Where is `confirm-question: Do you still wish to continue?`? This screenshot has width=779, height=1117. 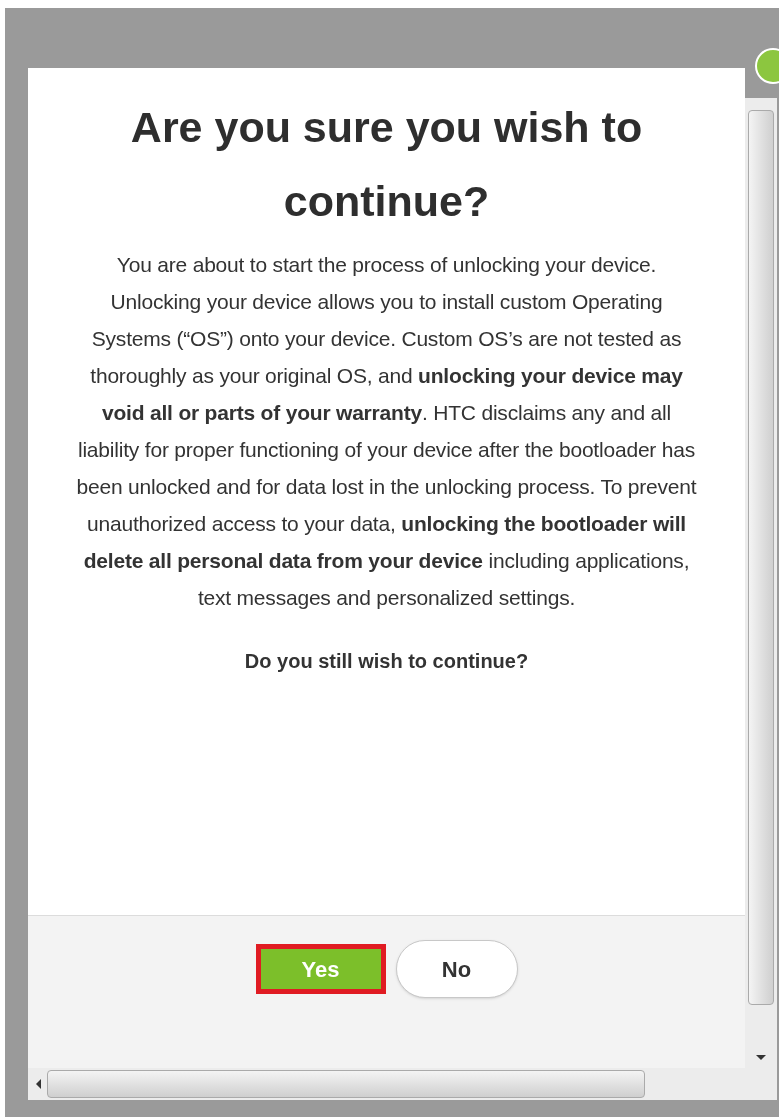
confirm-question: Do you still wish to continue? is located at coordinates (386, 661).